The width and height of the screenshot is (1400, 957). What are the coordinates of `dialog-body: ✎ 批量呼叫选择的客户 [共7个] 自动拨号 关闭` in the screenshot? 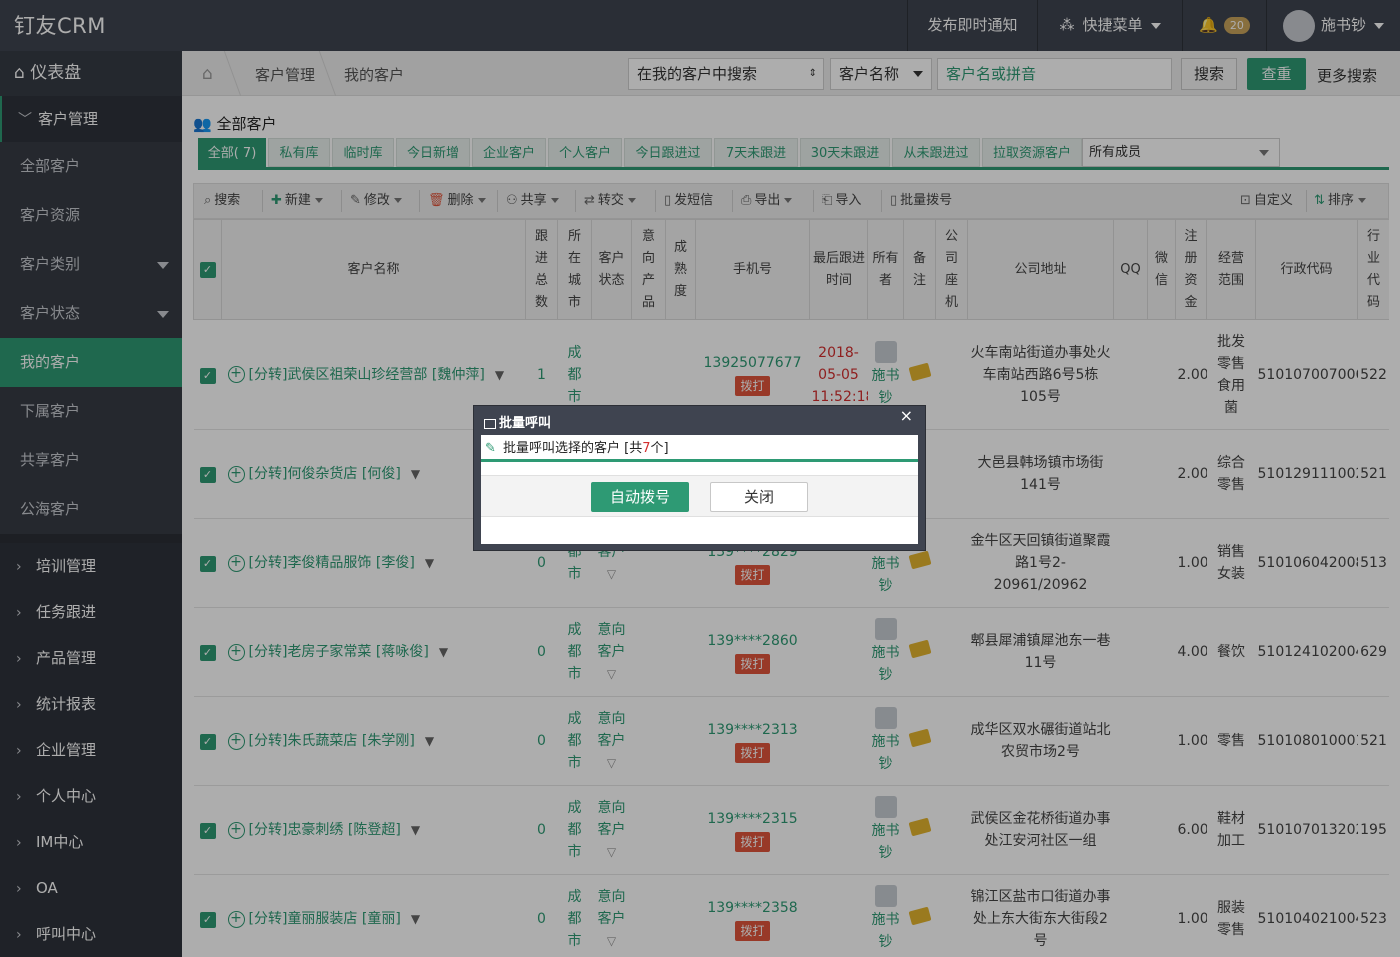 It's located at (699, 489).